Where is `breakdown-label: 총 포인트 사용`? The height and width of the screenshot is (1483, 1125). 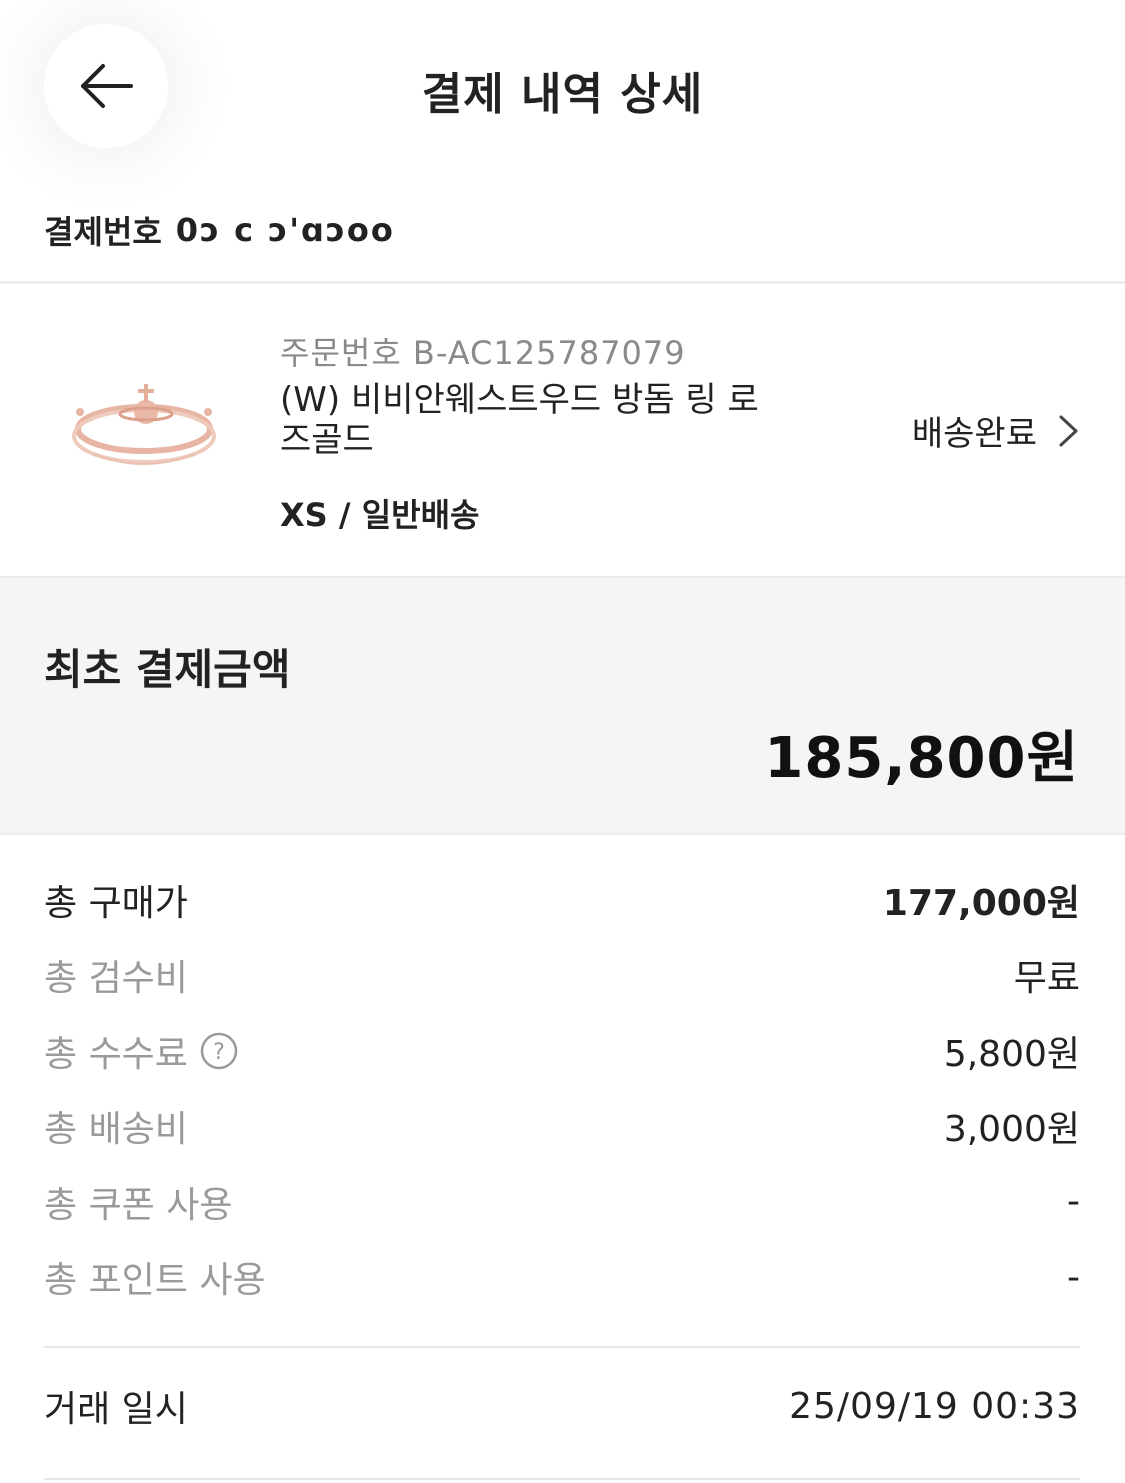
breakdown-label: 총 포인트 사용 is located at coordinates (155, 1281).